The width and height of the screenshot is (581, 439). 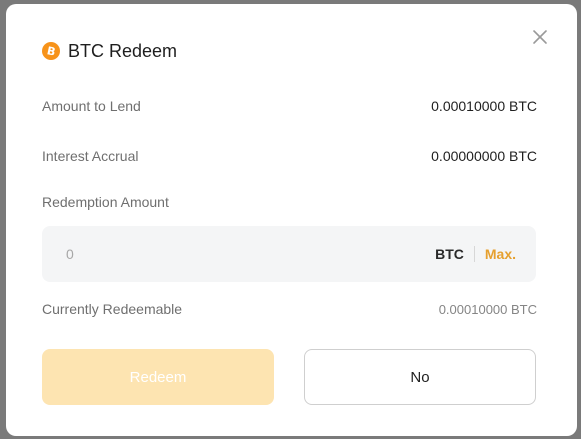 I want to click on close-icon, so click(x=540, y=37).